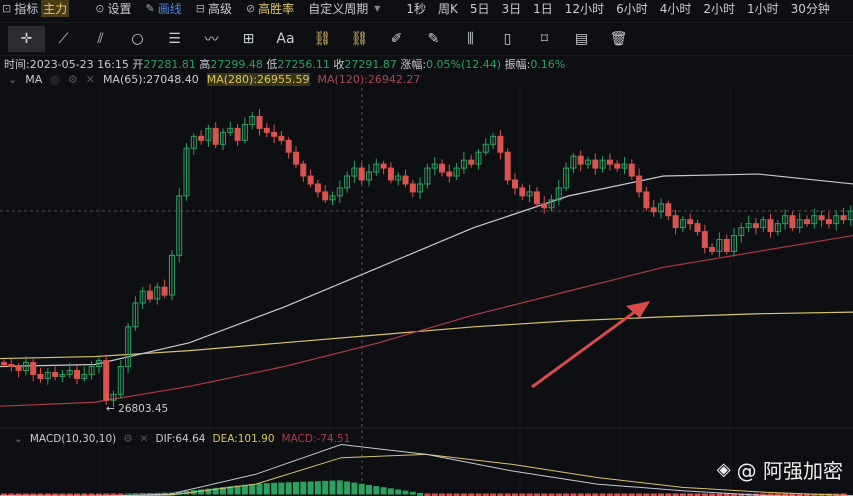 This screenshot has height=496, width=853. What do you see at coordinates (55, 79) in the screenshot?
I see `eye-icon: ◎` at bounding box center [55, 79].